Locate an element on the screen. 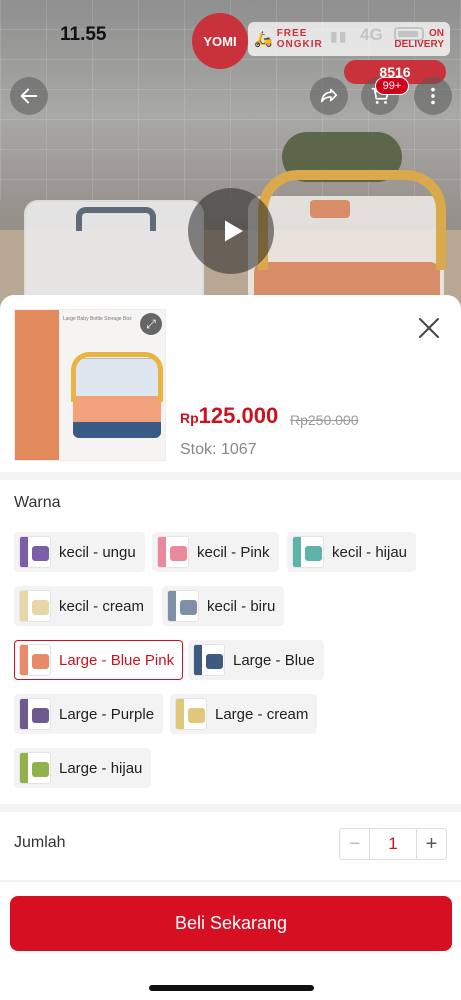 Image resolution: width=461 pixels, height=1000 pixels. play-icon is located at coordinates (234, 231).